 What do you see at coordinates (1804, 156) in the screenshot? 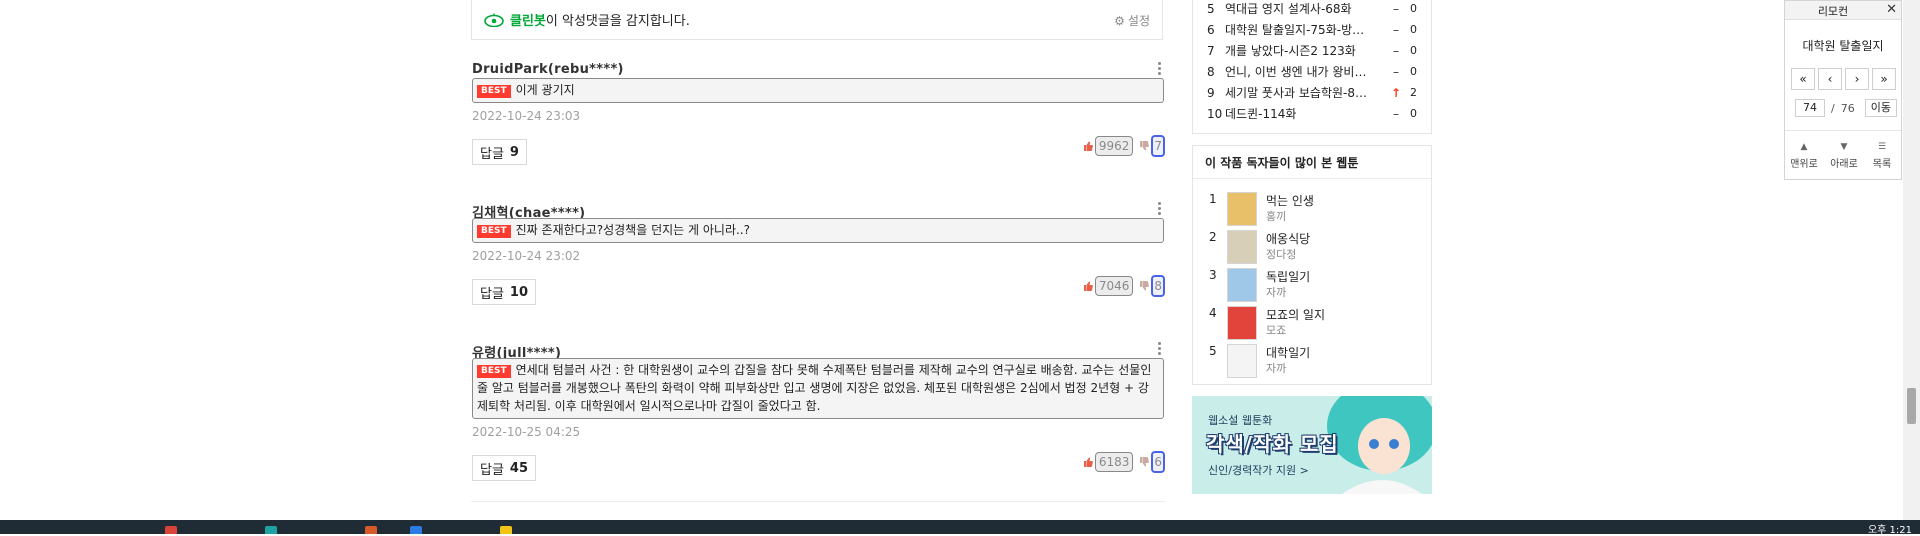
I see `scroll-top-button: ▲ 맨위로` at bounding box center [1804, 156].